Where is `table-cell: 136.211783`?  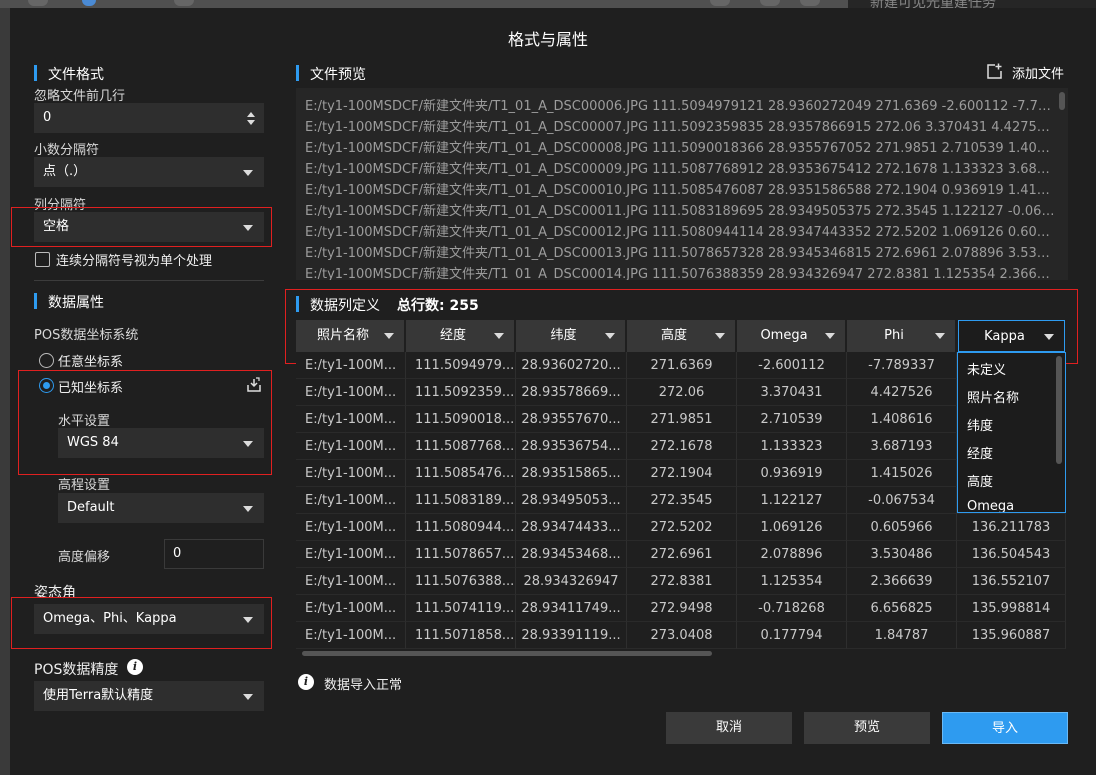
table-cell: 136.211783 is located at coordinates (1011, 527).